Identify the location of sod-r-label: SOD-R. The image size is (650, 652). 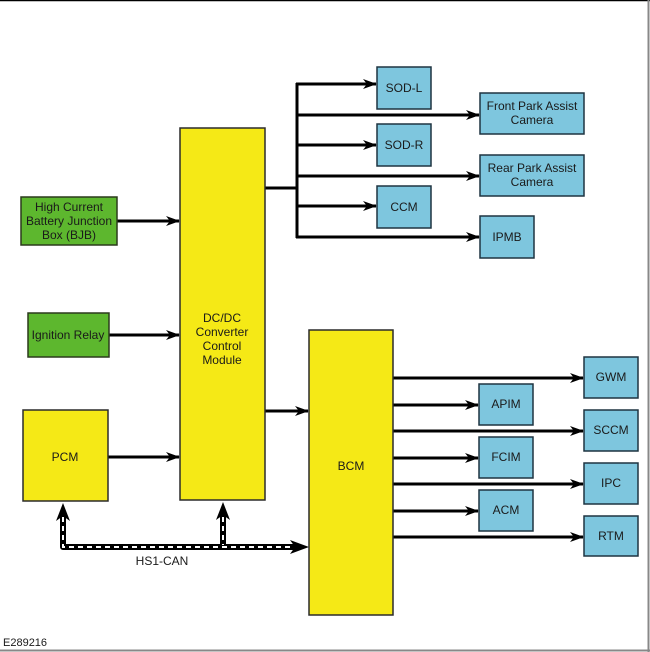
(404, 145).